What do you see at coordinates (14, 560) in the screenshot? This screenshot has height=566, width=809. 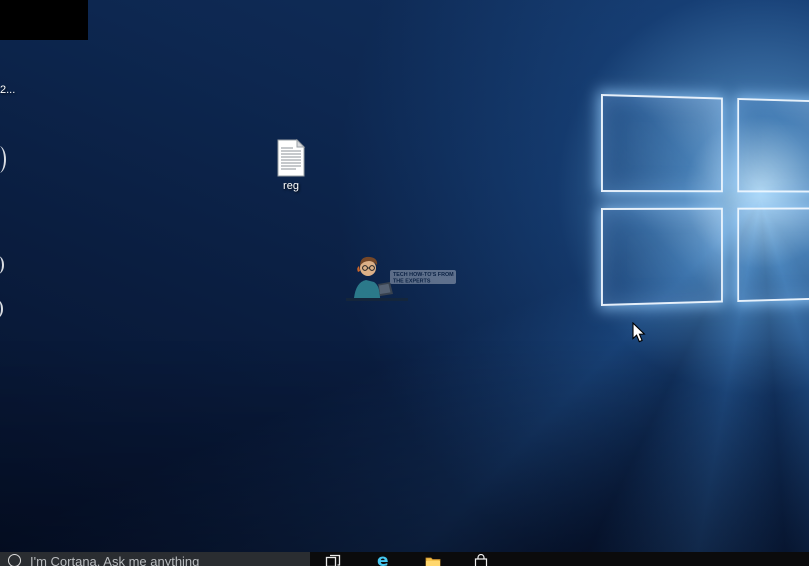 I see `cortana-icon` at bounding box center [14, 560].